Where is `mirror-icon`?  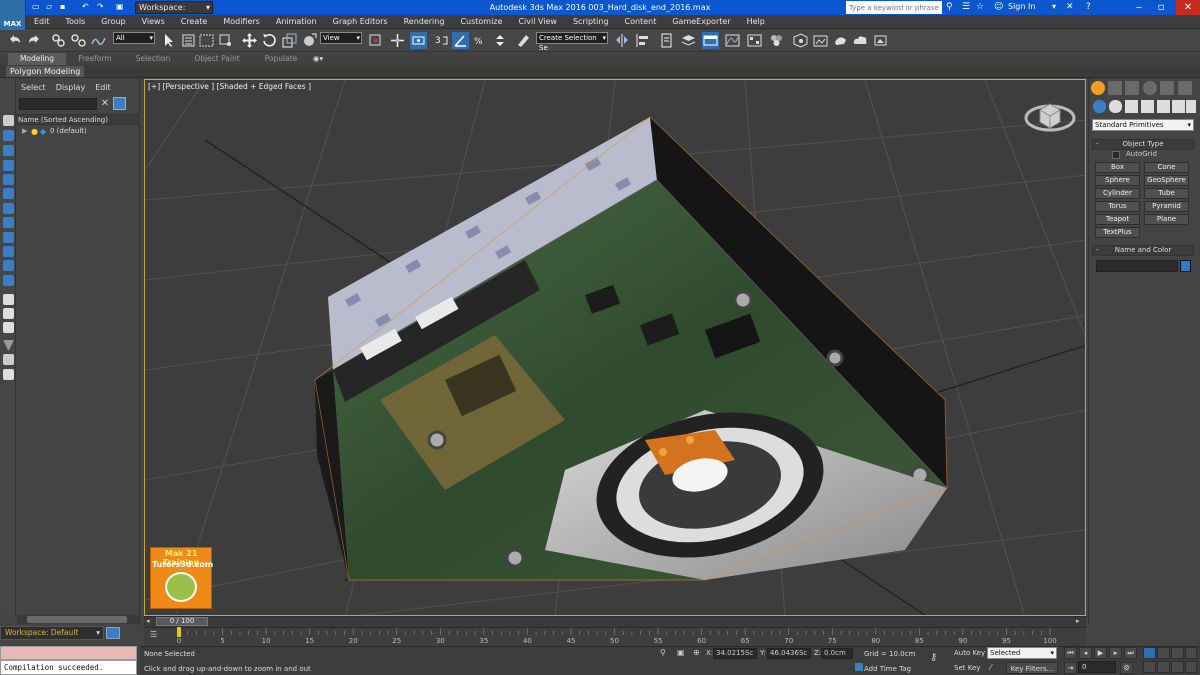
mirror-icon is located at coordinates (622, 40).